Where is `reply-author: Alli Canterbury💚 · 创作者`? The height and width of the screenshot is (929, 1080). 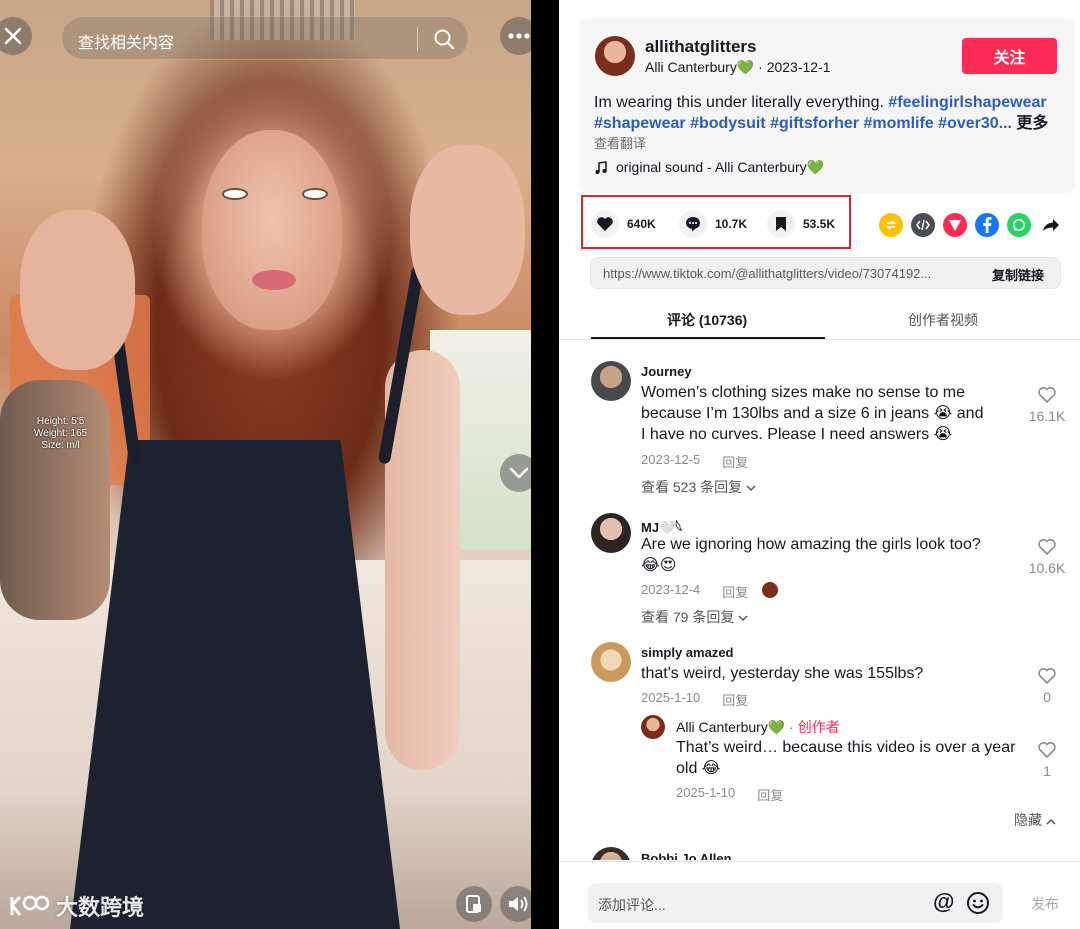
reply-author: Alli Canterbury💚 · 创作者 is located at coordinates (758, 727).